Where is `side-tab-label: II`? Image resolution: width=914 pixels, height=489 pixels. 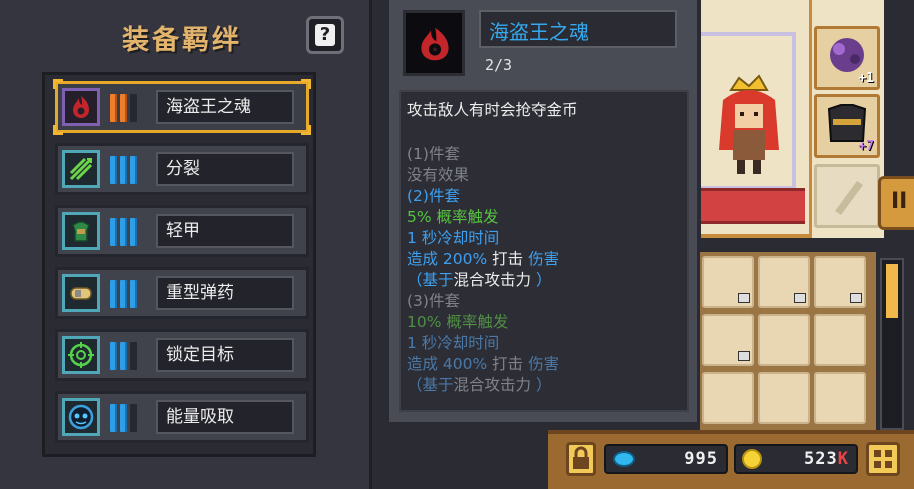
side-tab-label: II is located at coordinates (899, 201).